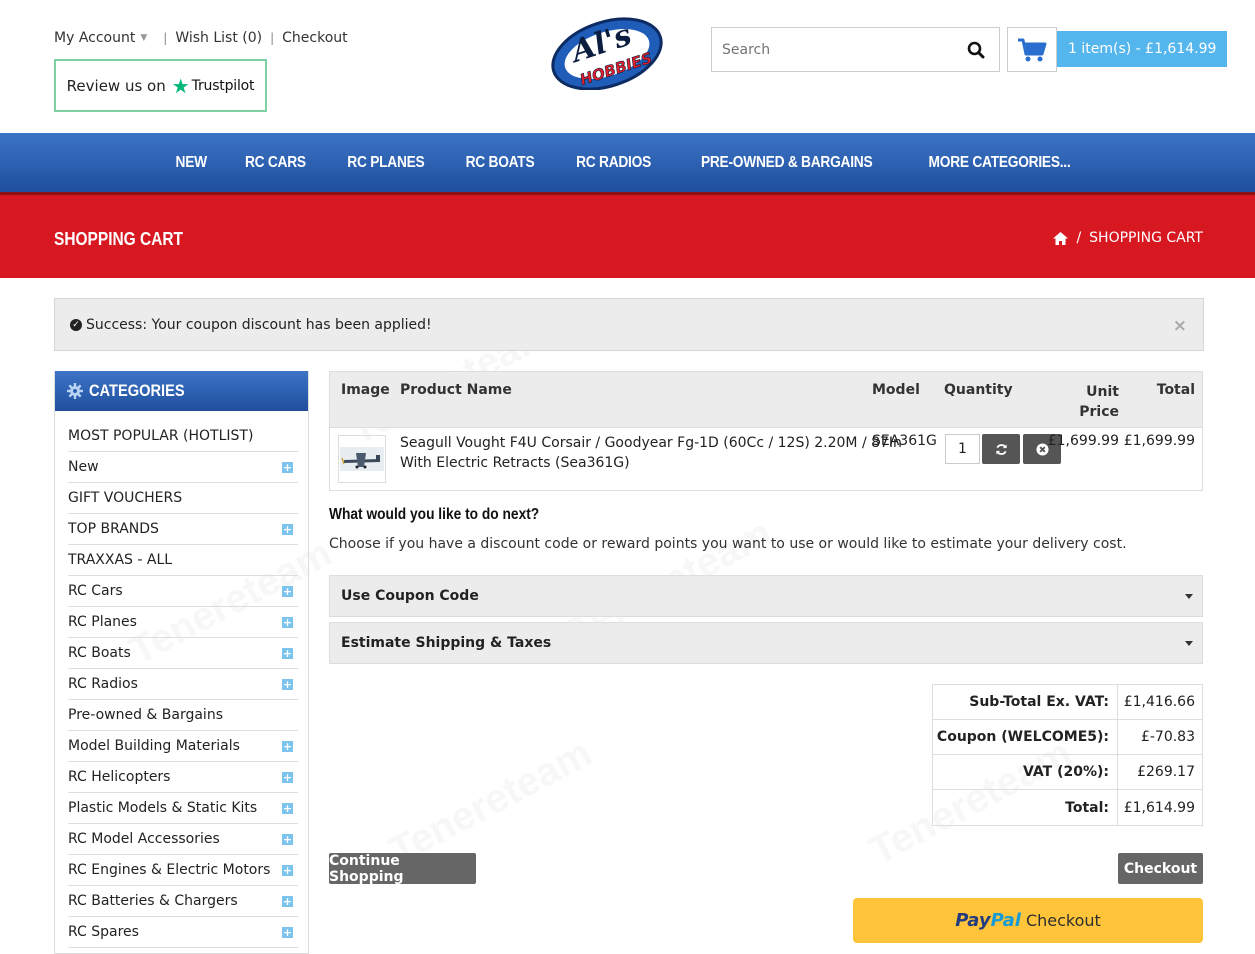  What do you see at coordinates (183, 591) in the screenshot?
I see `sidebar-item: RC Cars +` at bounding box center [183, 591].